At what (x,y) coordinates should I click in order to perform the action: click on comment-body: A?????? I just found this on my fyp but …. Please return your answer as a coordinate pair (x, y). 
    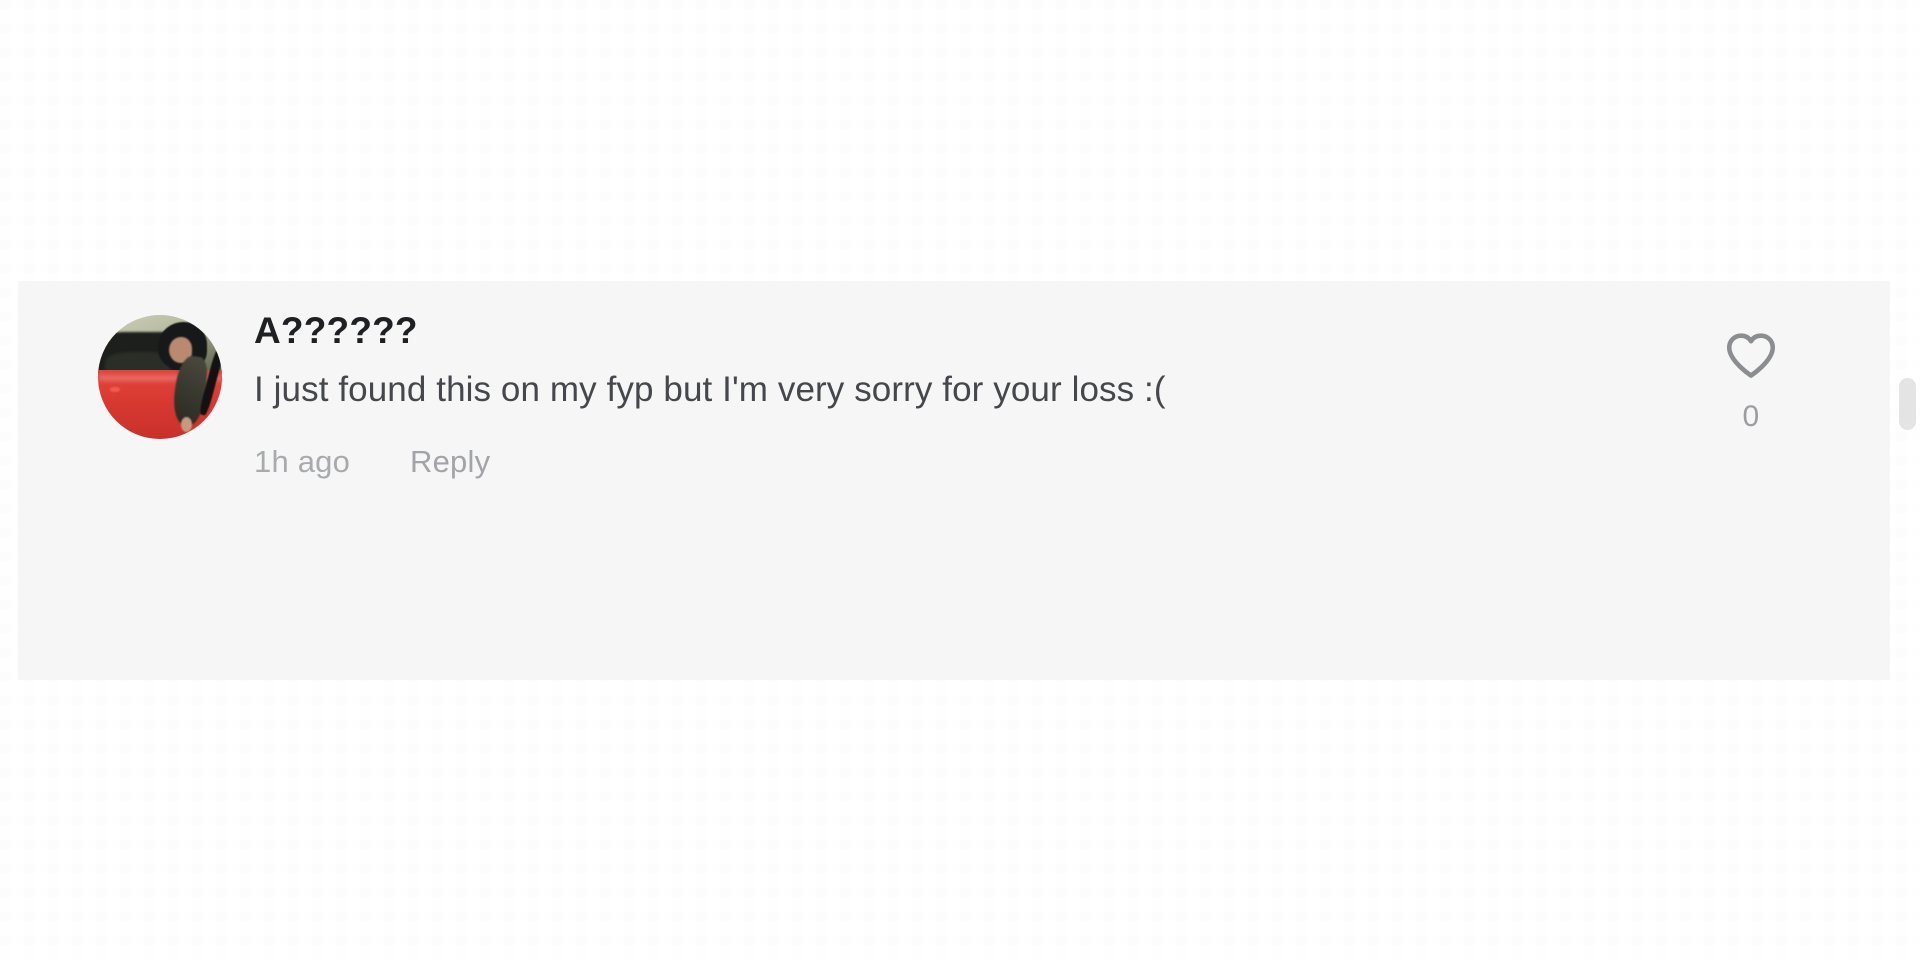
    Looking at the image, I should click on (784, 394).